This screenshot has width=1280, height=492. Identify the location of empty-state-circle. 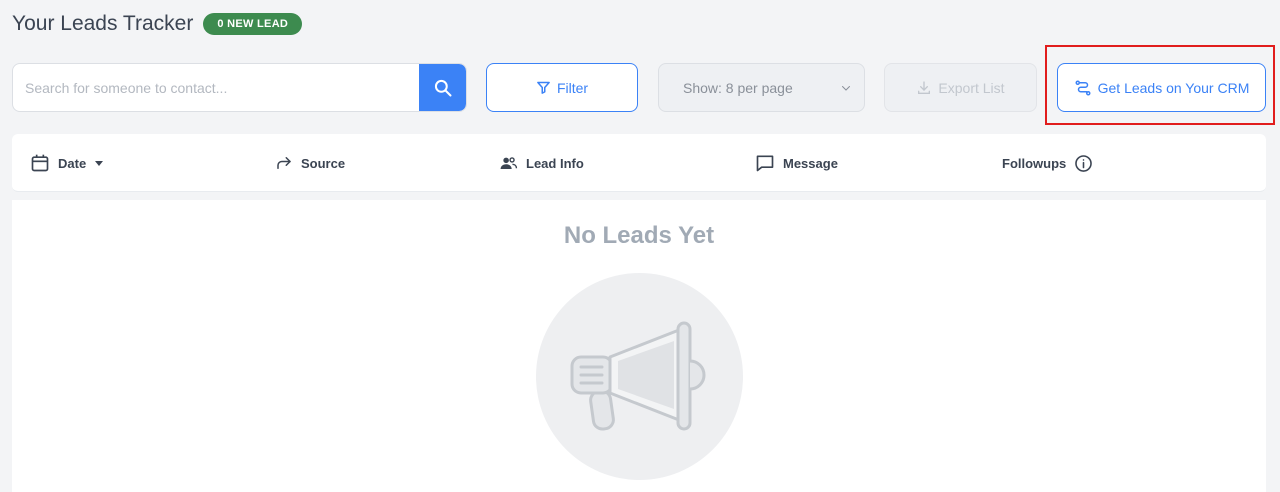
(639, 376).